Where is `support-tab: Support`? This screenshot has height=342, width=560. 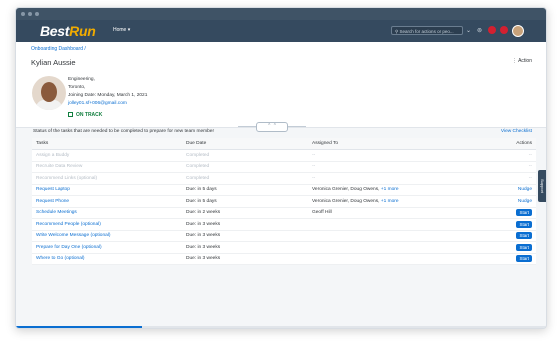 support-tab: Support is located at coordinates (542, 186).